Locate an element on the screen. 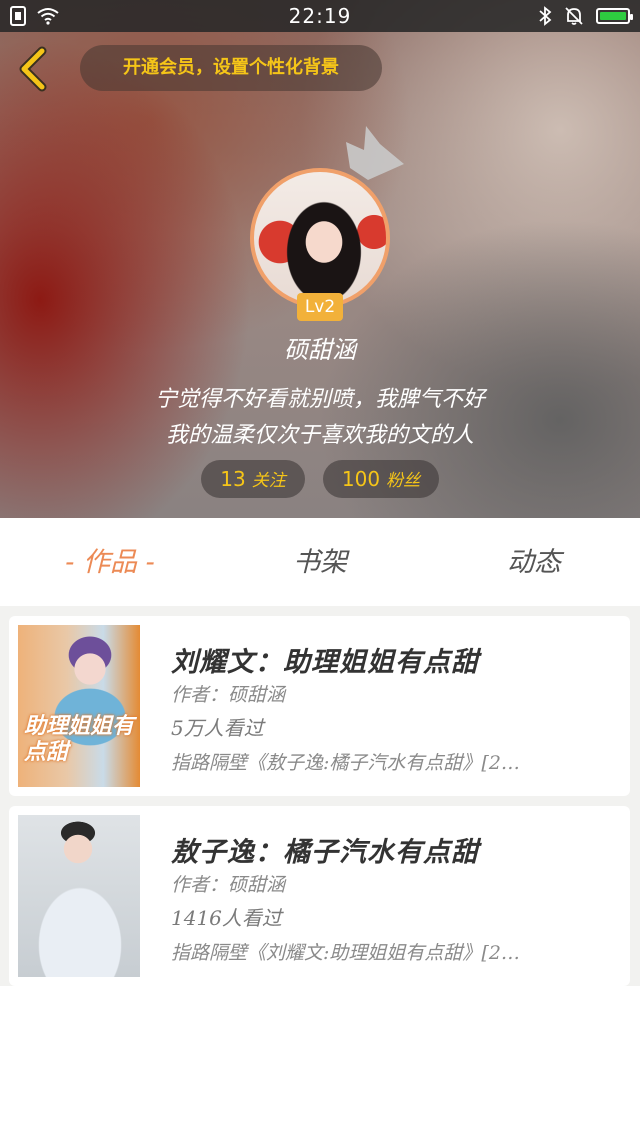 The image size is (640, 1138). following-button: 13 关注 is located at coordinates (253, 479).